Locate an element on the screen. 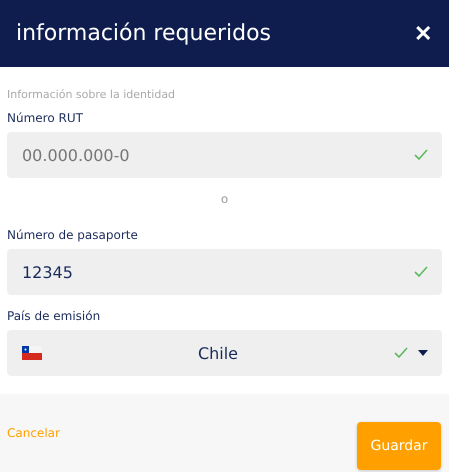  dialog-title: información requeridos is located at coordinates (144, 33).